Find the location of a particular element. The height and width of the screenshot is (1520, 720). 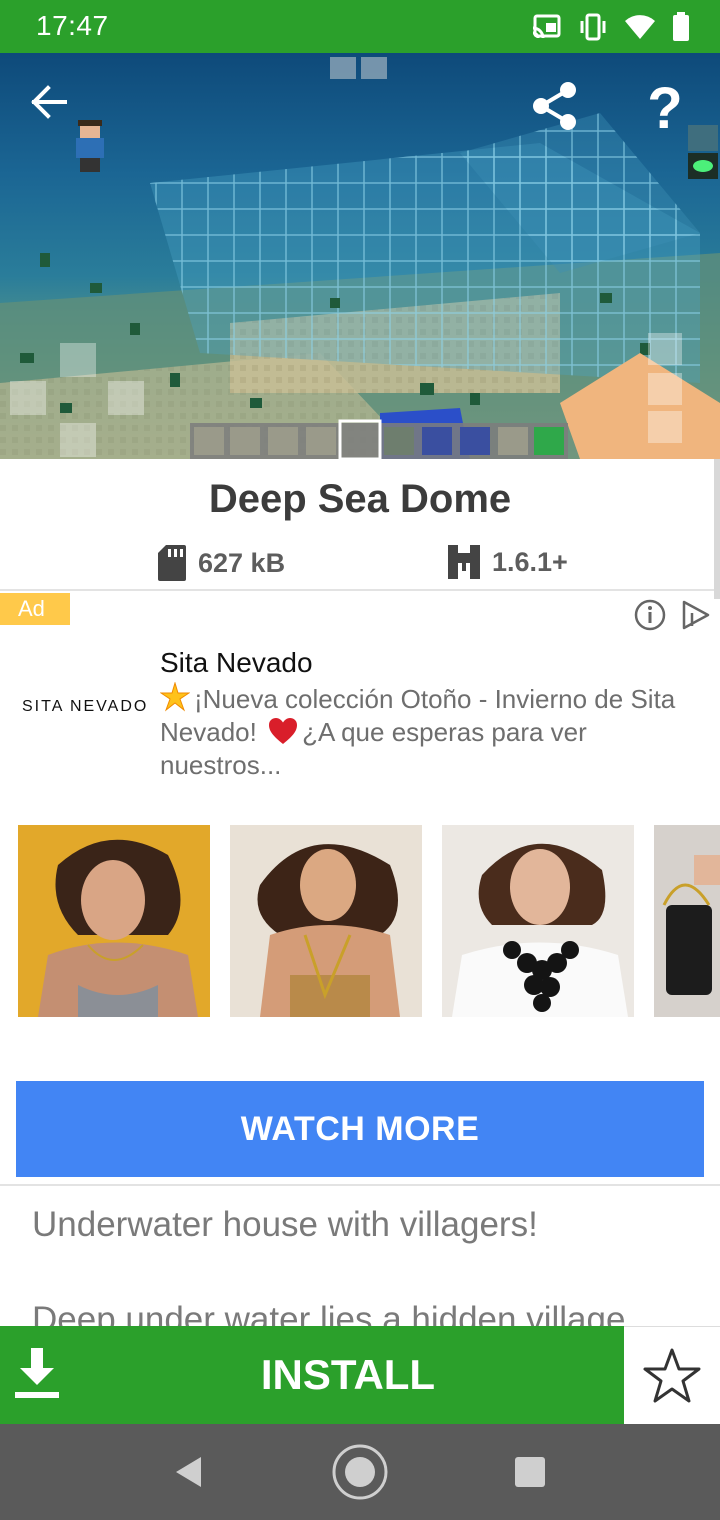

share-icon is located at coordinates (554, 106).